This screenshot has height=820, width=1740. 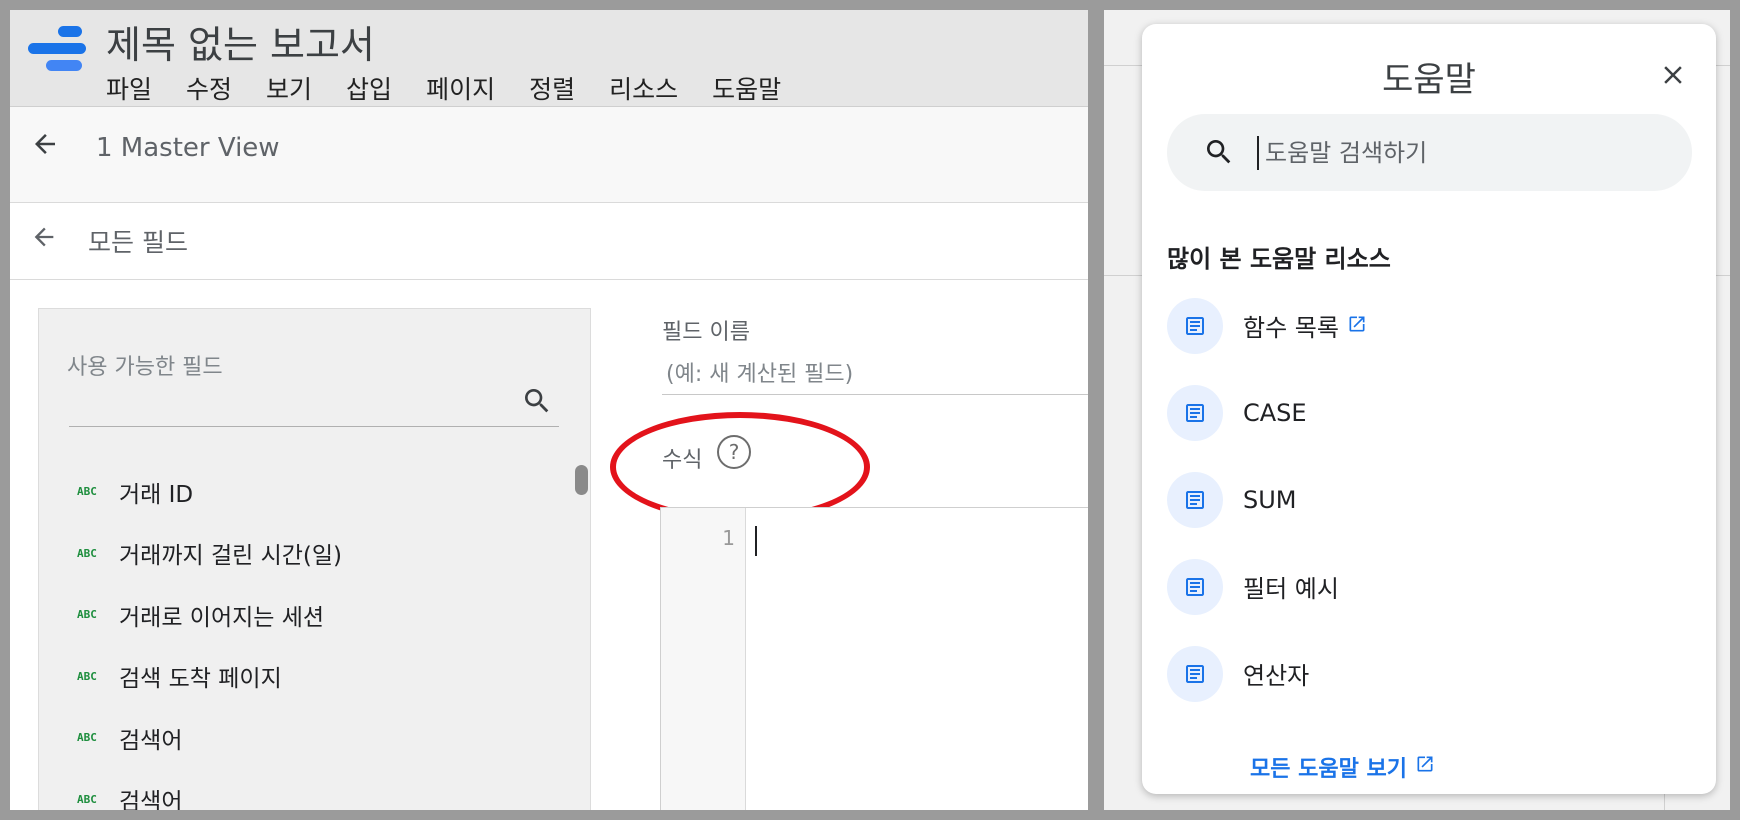 I want to click on app-bar: 제목 없는 보고서 파일 수정 보기 삽입 페이지 정렬 리소스 도움말, so click(x=549, y=58).